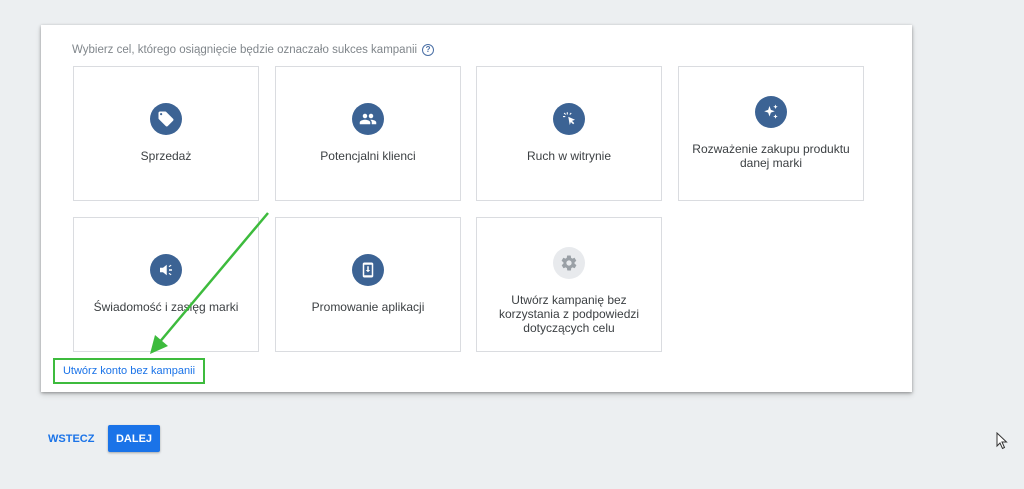 The image size is (1024, 489). I want to click on goal-tile-website-traffic: Ruch w witrynie, so click(569, 133).